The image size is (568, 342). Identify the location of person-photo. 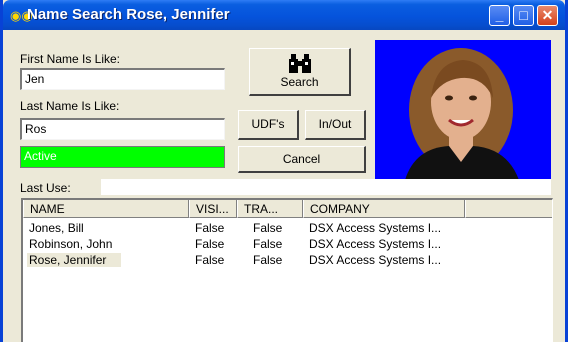
(463, 110).